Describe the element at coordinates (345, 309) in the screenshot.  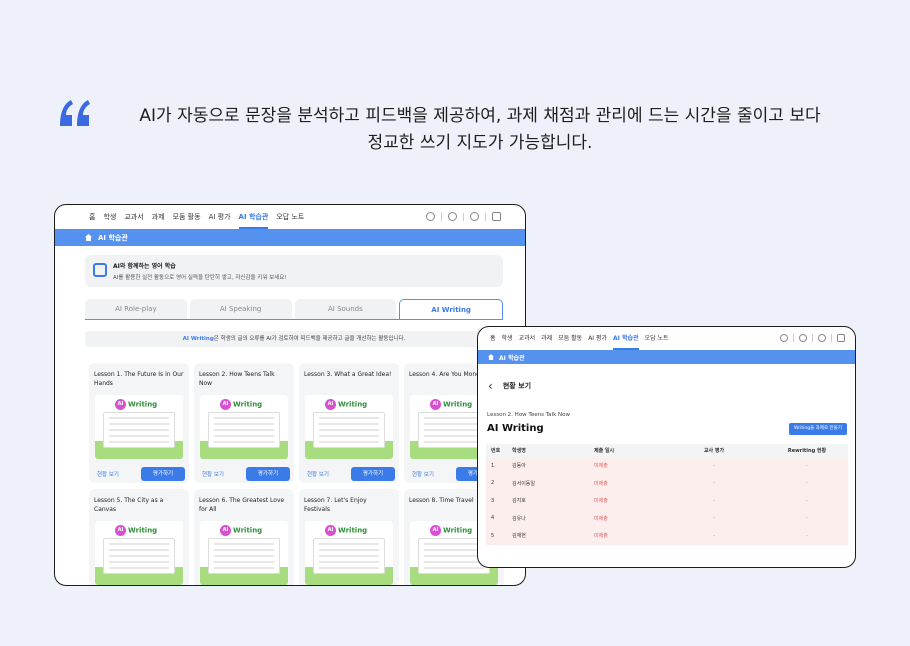
I see `tab-sounds: AI Sounds` at that location.